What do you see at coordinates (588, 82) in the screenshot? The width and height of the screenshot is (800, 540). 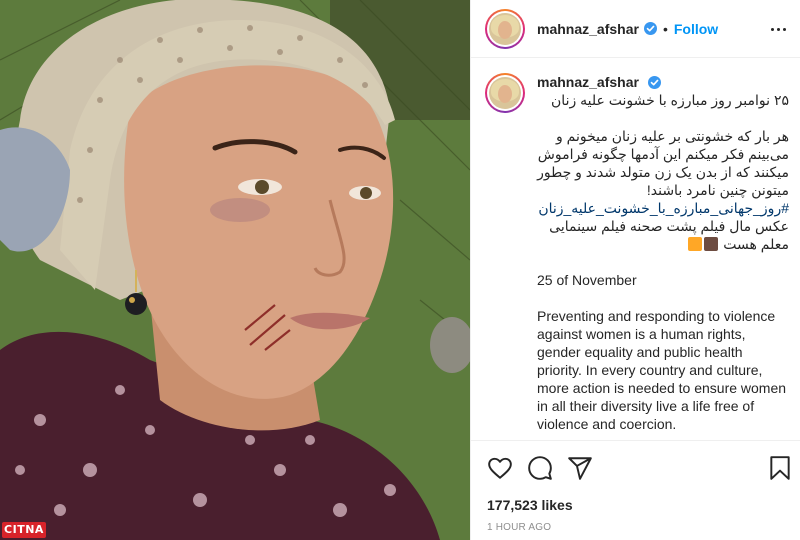 I see `caption-username: mahnaz_afshar` at bounding box center [588, 82].